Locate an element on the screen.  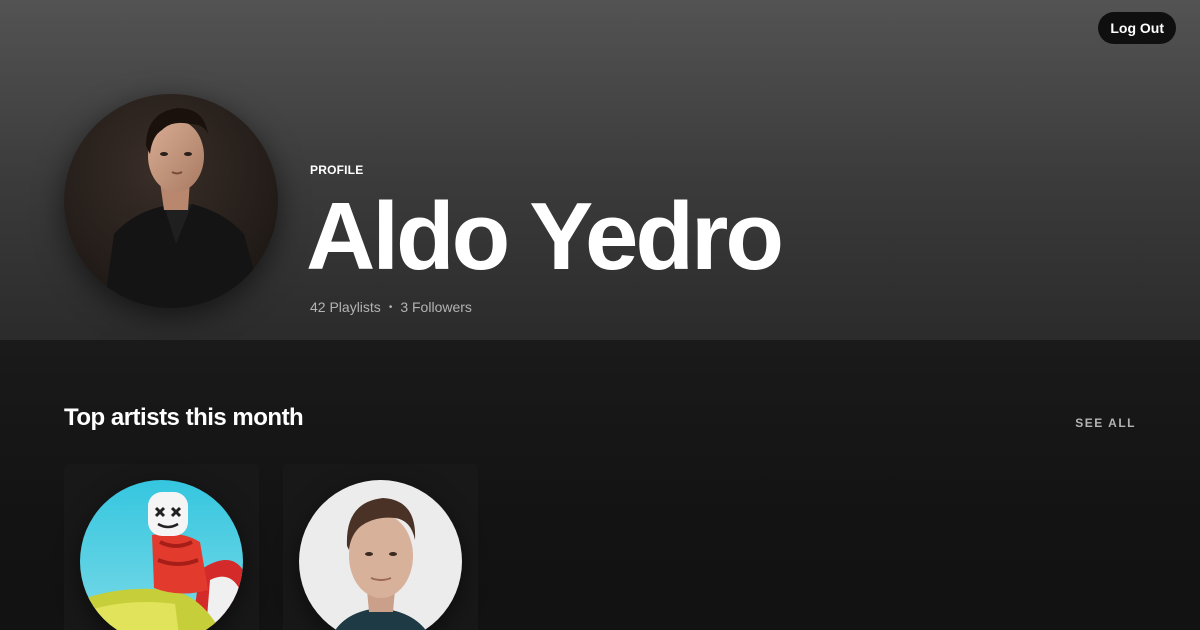
section-title: Top artists this month is located at coordinates (184, 417).